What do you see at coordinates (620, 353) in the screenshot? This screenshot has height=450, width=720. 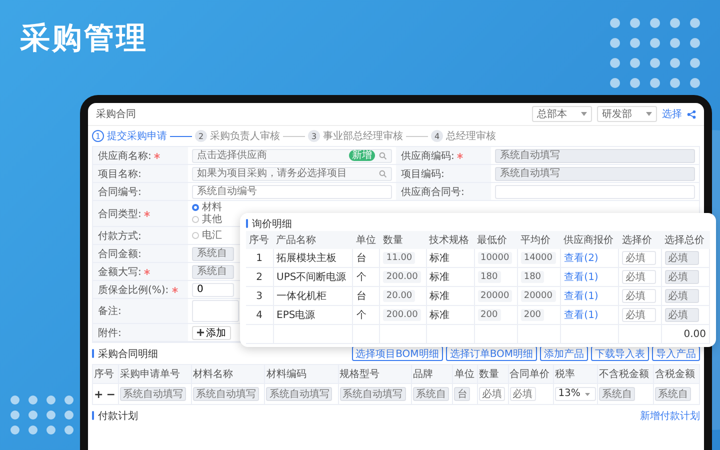 I see `outline-button: 下载导入表` at bounding box center [620, 353].